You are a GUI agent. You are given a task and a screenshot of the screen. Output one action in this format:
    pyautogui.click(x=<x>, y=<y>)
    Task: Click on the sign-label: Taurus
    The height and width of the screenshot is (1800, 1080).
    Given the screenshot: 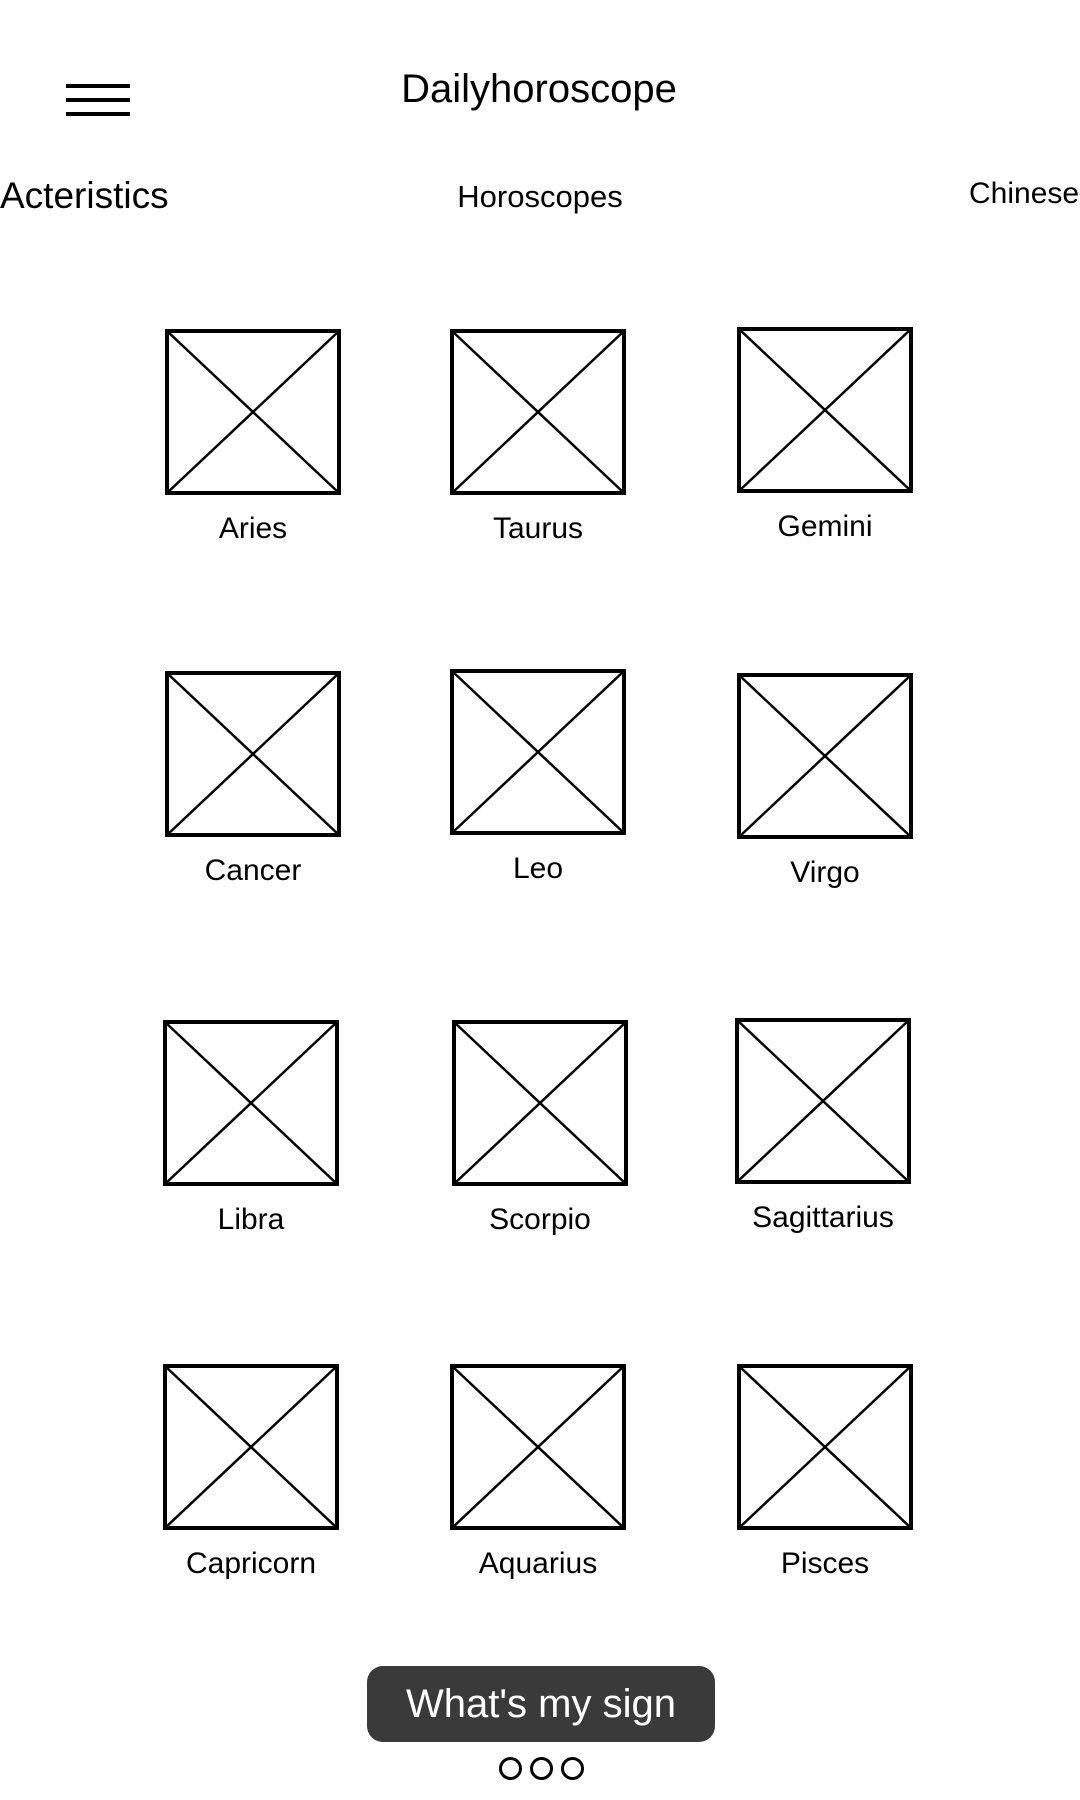 What is the action you would take?
    pyautogui.click(x=538, y=528)
    